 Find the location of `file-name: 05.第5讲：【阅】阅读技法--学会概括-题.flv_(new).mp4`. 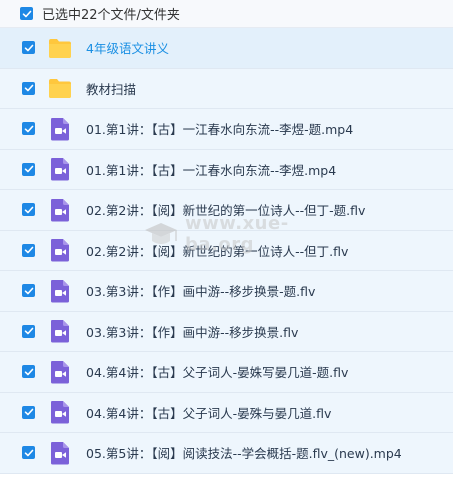

file-name: 05.第5讲：【阅】阅读技法--学会概括-题.flv_(new).mp4 is located at coordinates (244, 452).